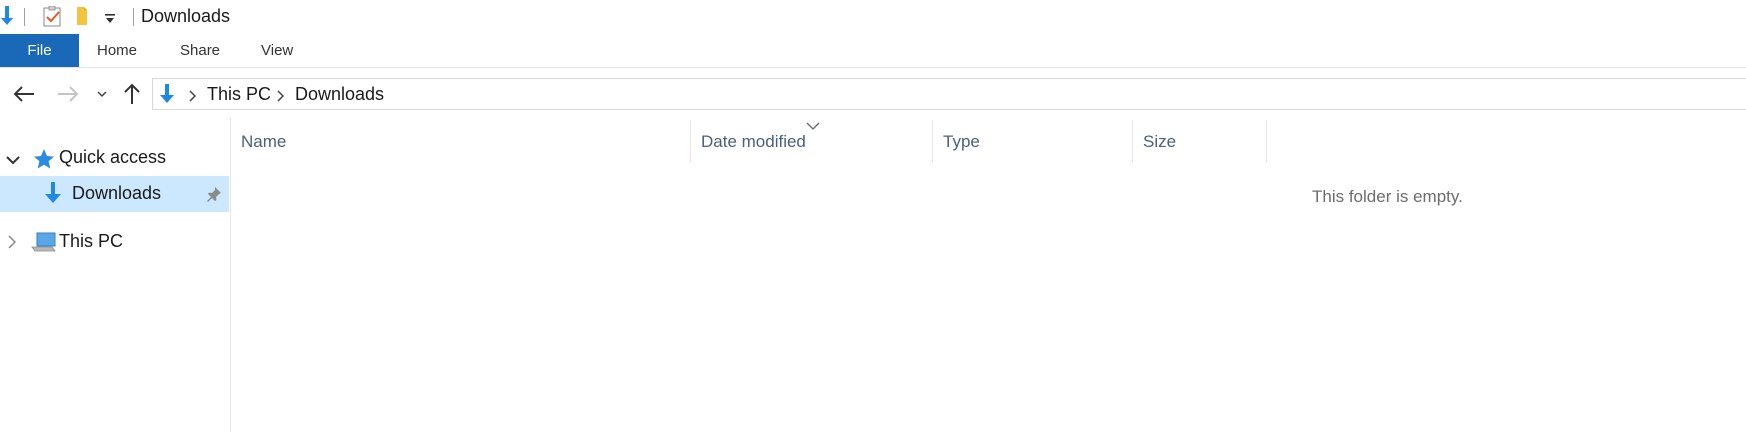 This screenshot has width=1746, height=432. Describe the element at coordinates (214, 196) in the screenshot. I see `pin-icon` at that location.